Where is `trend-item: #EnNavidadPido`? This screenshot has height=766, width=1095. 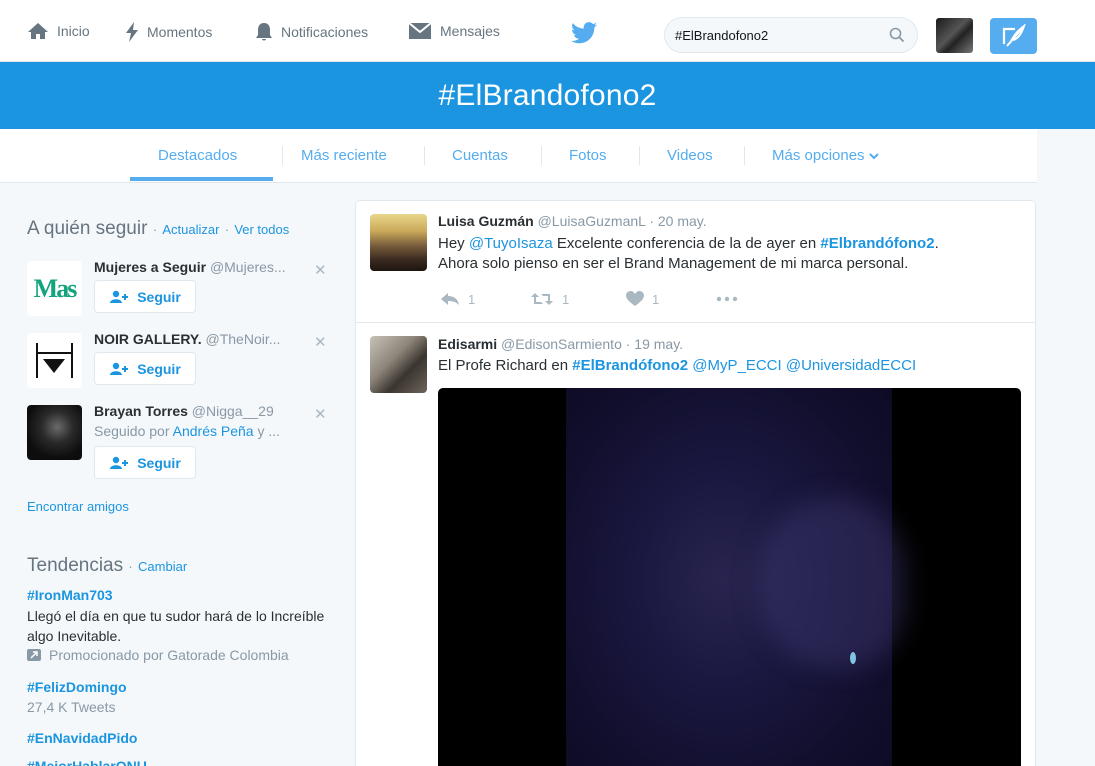 trend-item: #EnNavidadPido is located at coordinates (82, 738).